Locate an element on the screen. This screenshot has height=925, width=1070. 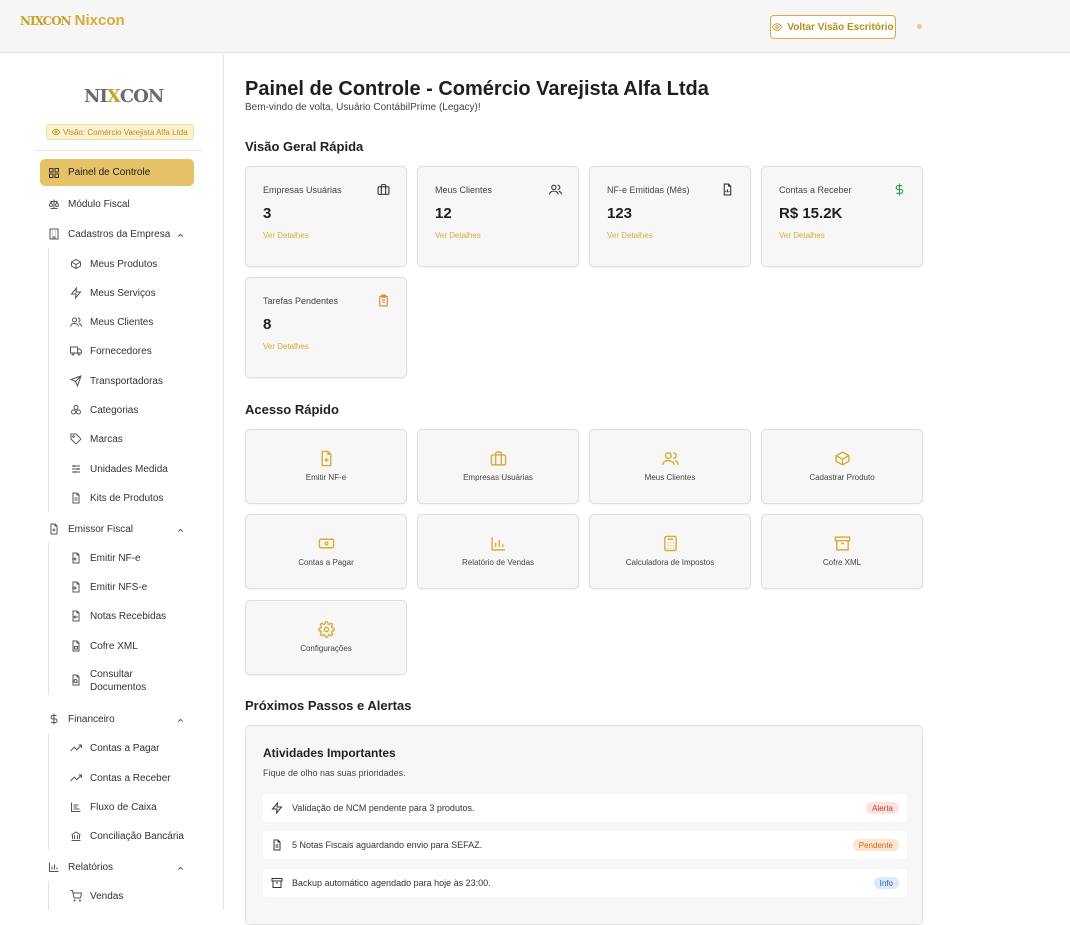
sidebar-item-servicos: Meus Serviços is located at coordinates (113, 293).